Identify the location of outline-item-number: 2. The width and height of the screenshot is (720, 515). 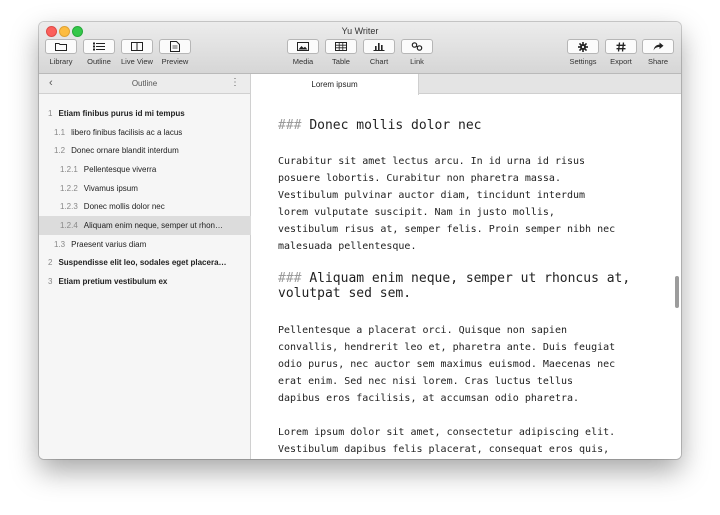
(50, 263).